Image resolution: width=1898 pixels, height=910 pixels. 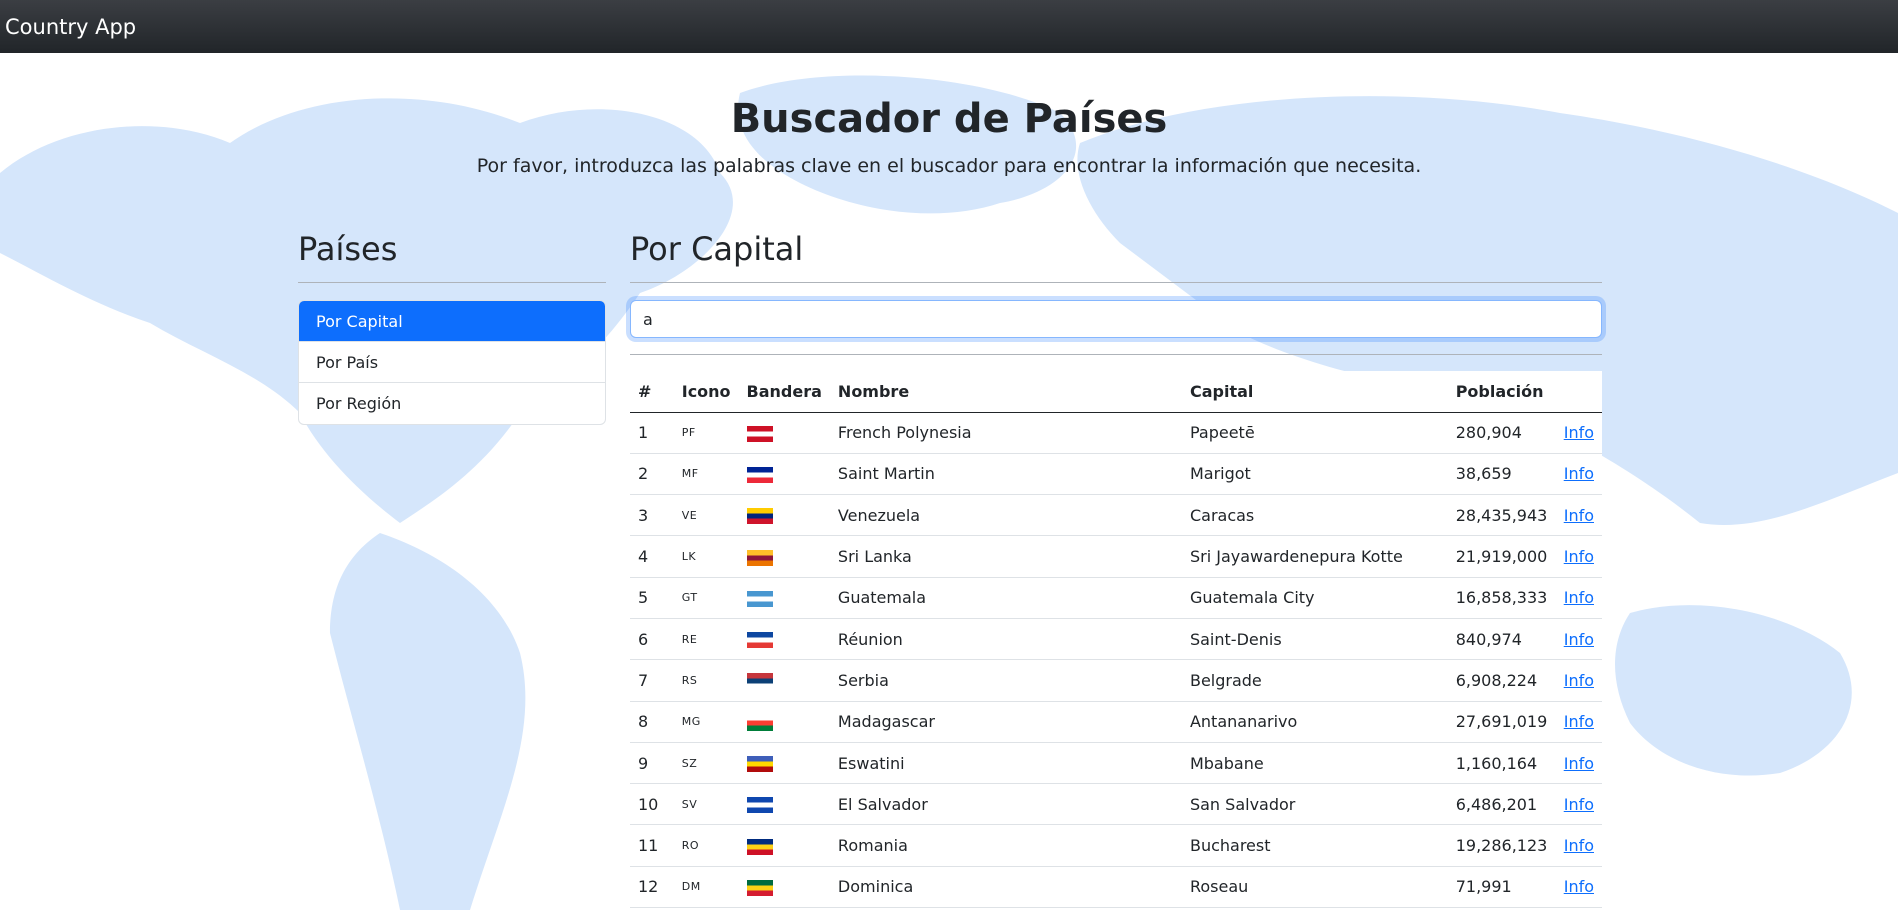 I want to click on country-name: Sri Lanka, so click(x=1005, y=556).